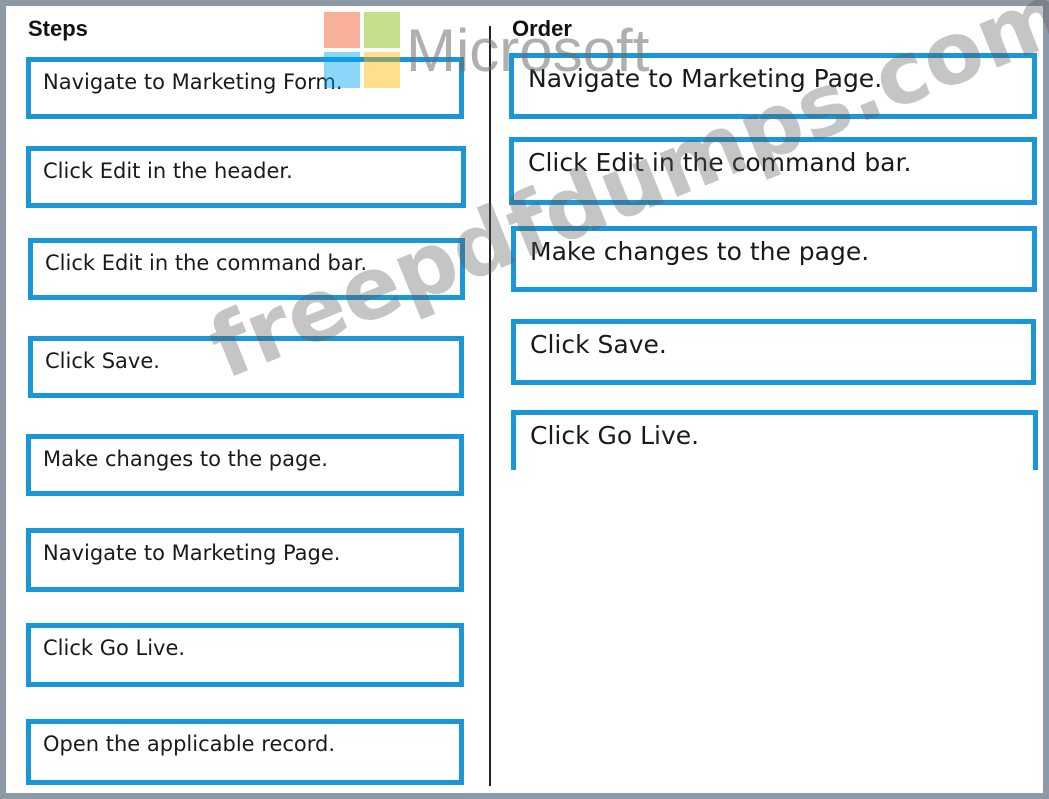 Image resolution: width=1049 pixels, height=799 pixels. Describe the element at coordinates (720, 162) in the screenshot. I see `order-label: Click Edit in the command bar.` at that location.